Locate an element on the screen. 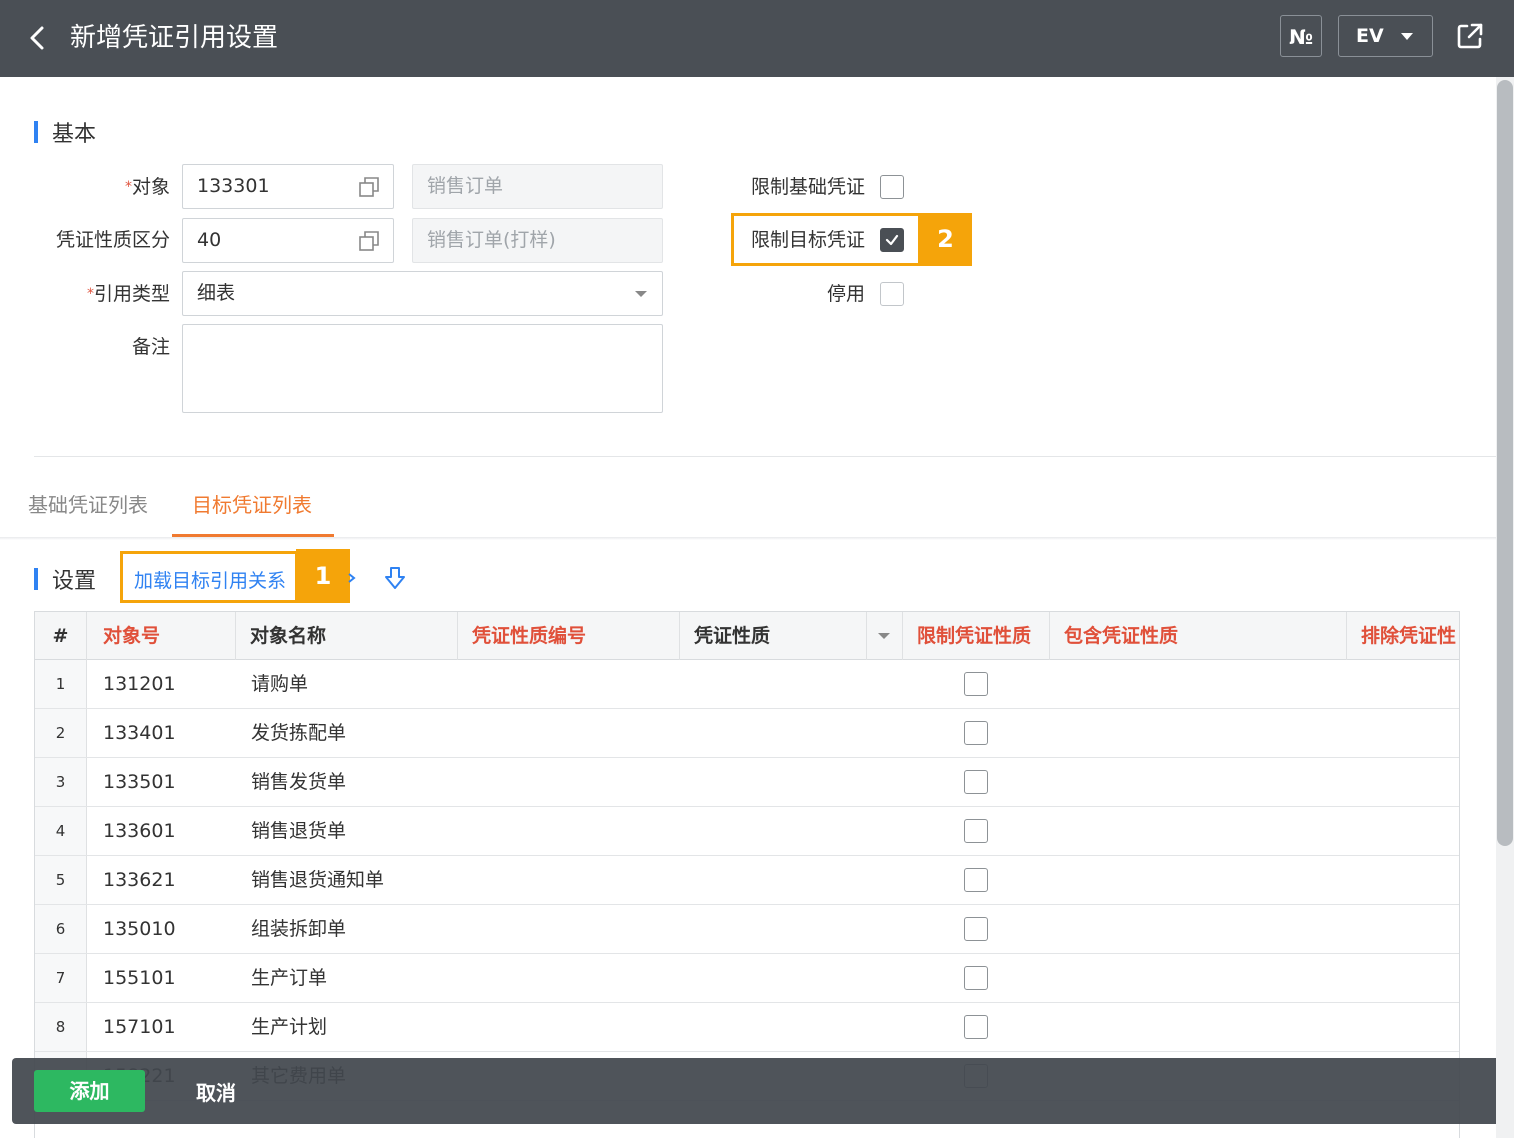 This screenshot has width=1514, height=1138. column-header-limit-nature: 限制凭证性质 is located at coordinates (976, 636).